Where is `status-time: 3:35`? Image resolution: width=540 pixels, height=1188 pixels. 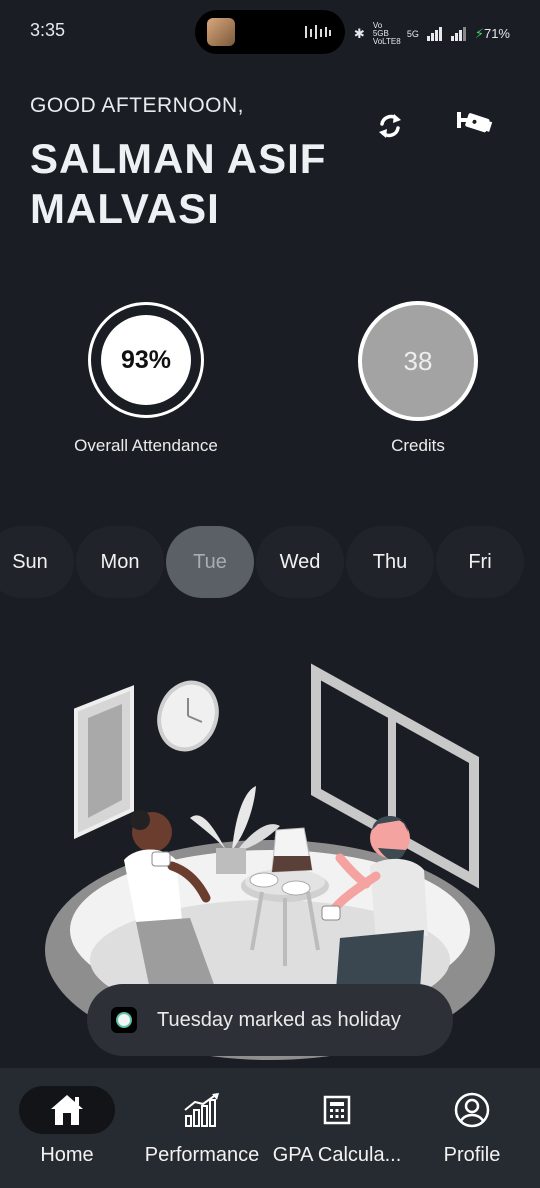
status-time: 3:35 is located at coordinates (48, 30).